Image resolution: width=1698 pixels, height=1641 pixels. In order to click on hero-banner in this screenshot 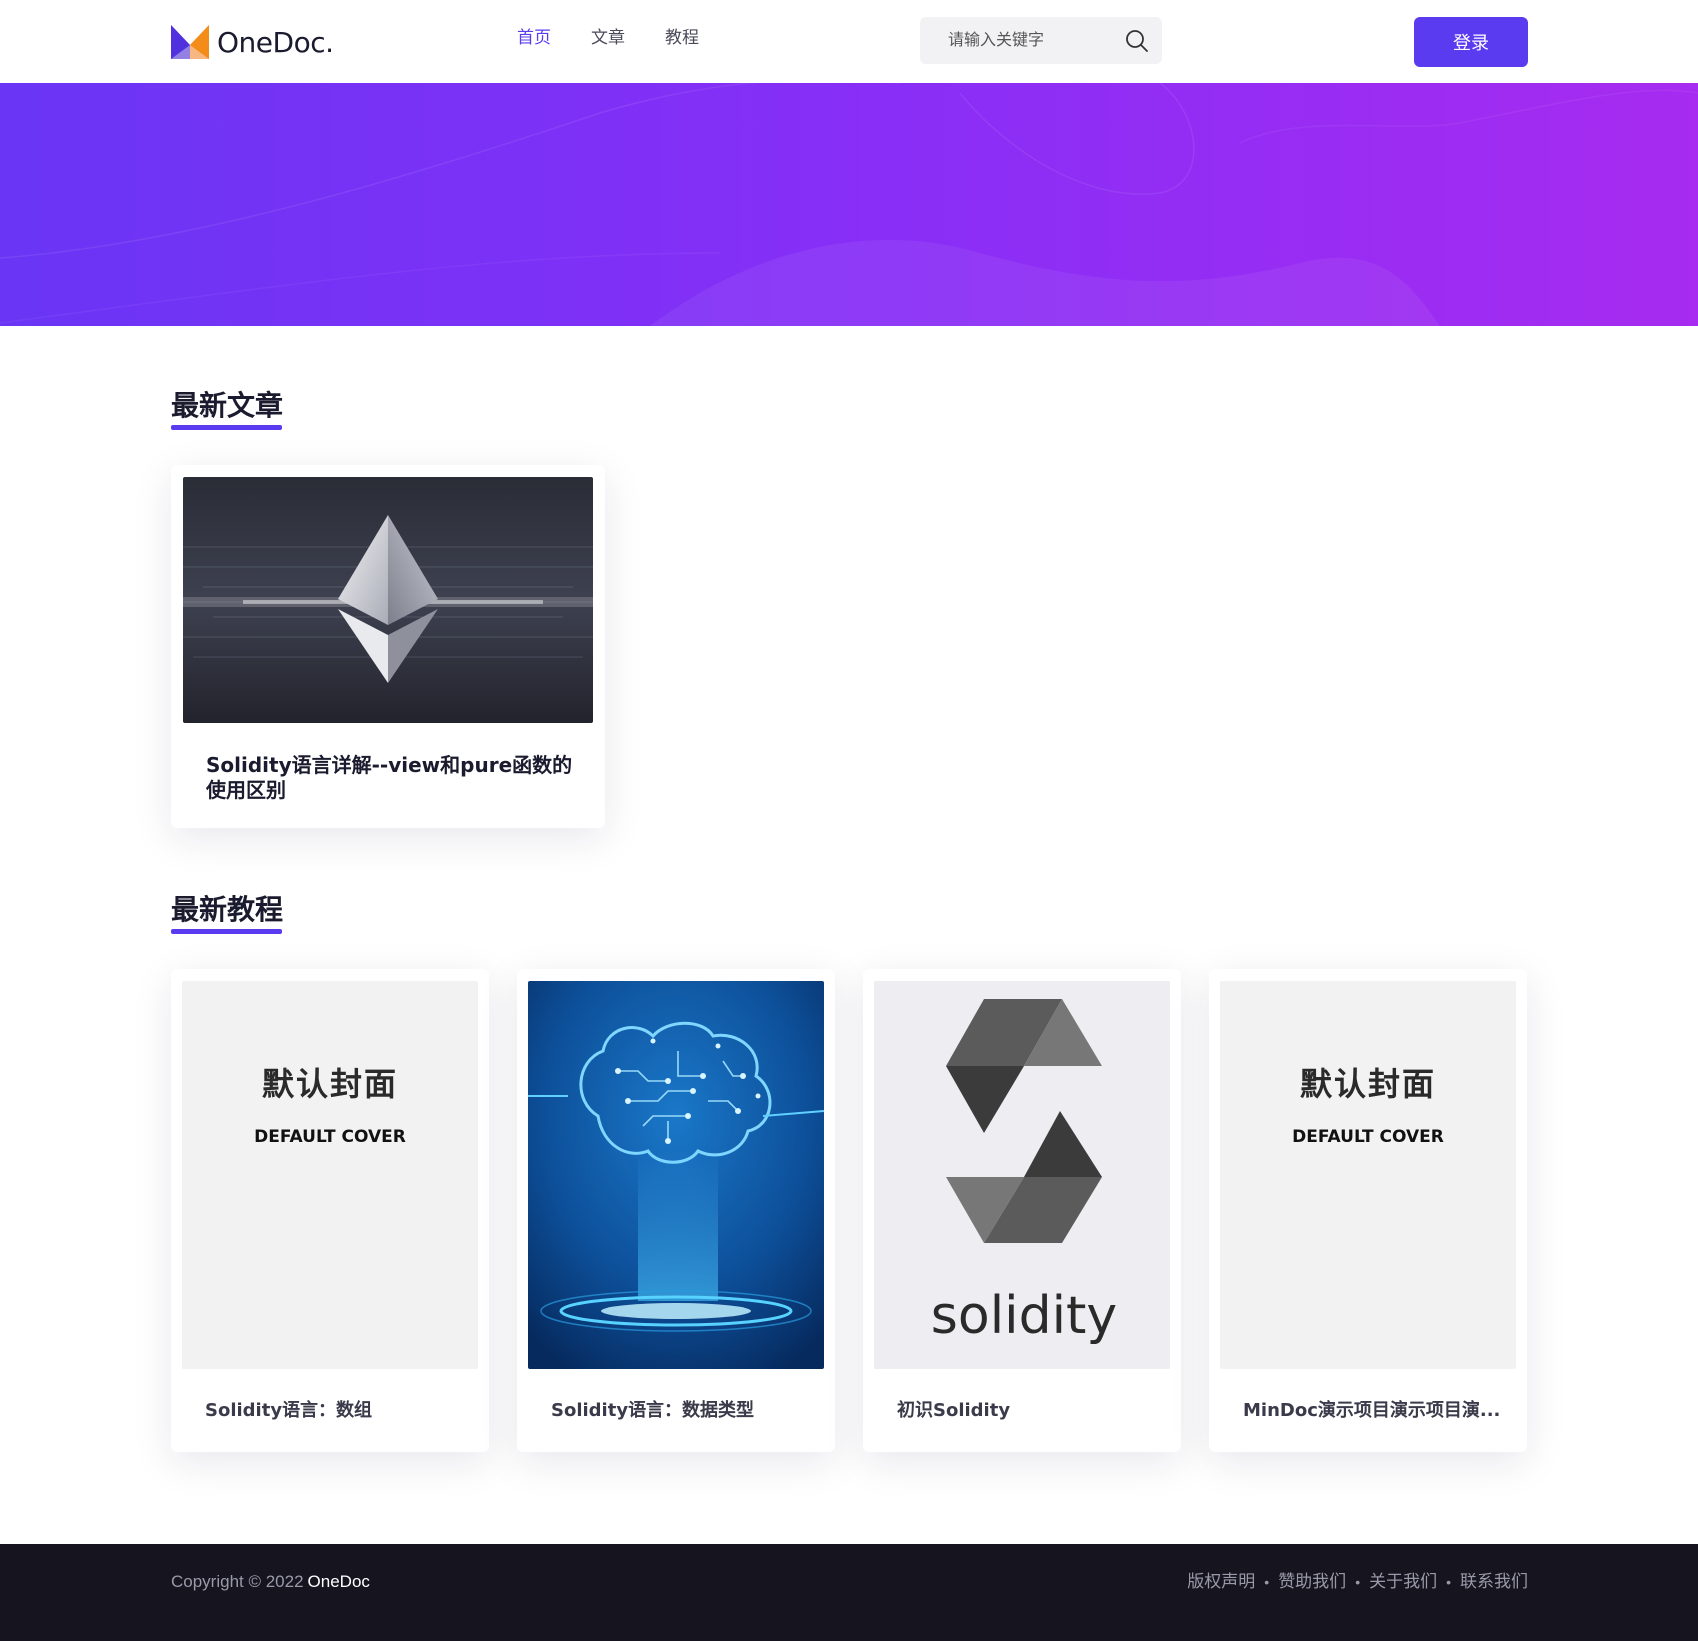, I will do `click(849, 204)`.